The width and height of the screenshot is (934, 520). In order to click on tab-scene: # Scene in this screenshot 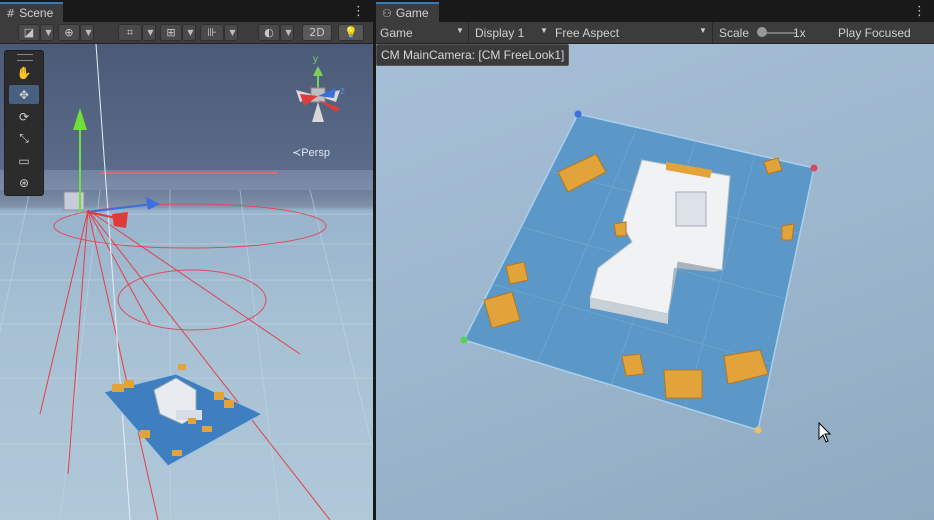, I will do `click(32, 12)`.